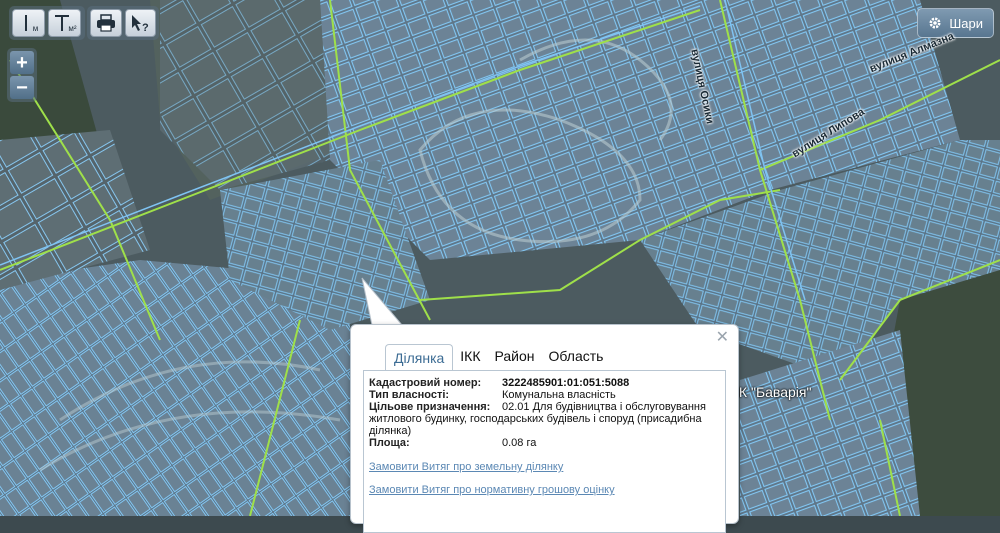  I want to click on identify-button: ?, so click(140, 23).